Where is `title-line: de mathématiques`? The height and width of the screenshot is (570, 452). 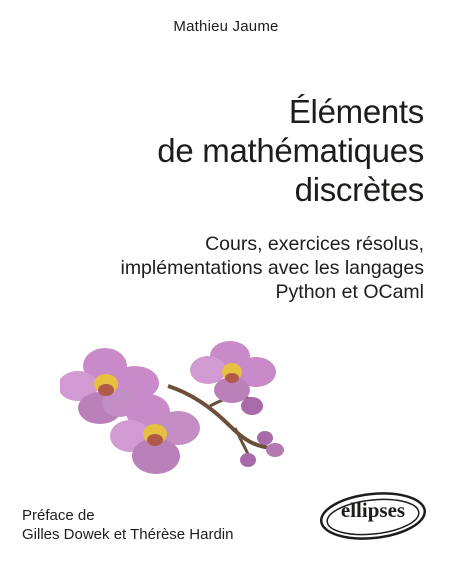 title-line: de mathématiques is located at coordinates (290, 150).